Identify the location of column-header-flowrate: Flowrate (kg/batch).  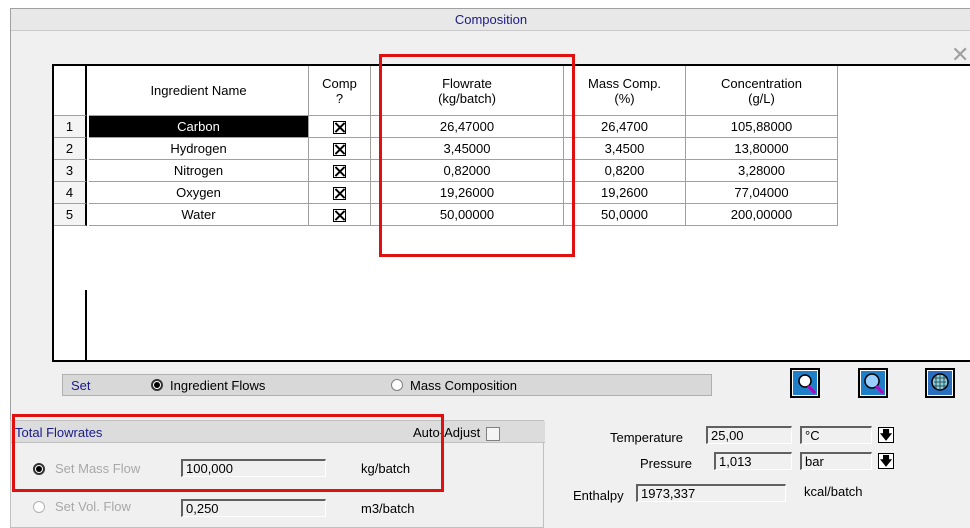
(467, 91).